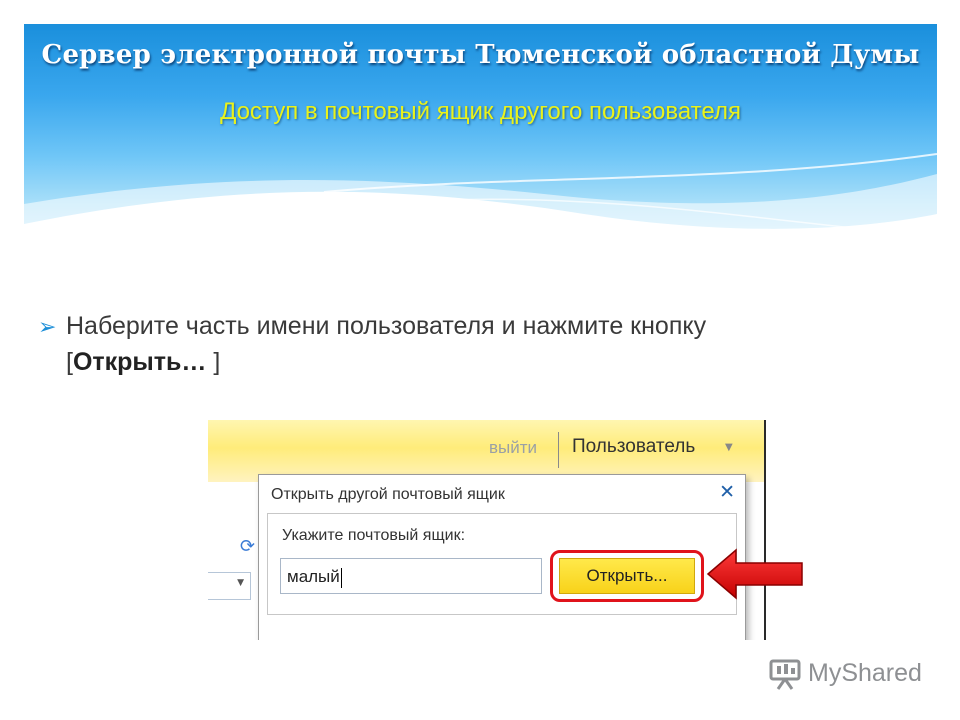 Image resolution: width=960 pixels, height=720 pixels. What do you see at coordinates (229, 586) in the screenshot?
I see `folder-select: ▼` at bounding box center [229, 586].